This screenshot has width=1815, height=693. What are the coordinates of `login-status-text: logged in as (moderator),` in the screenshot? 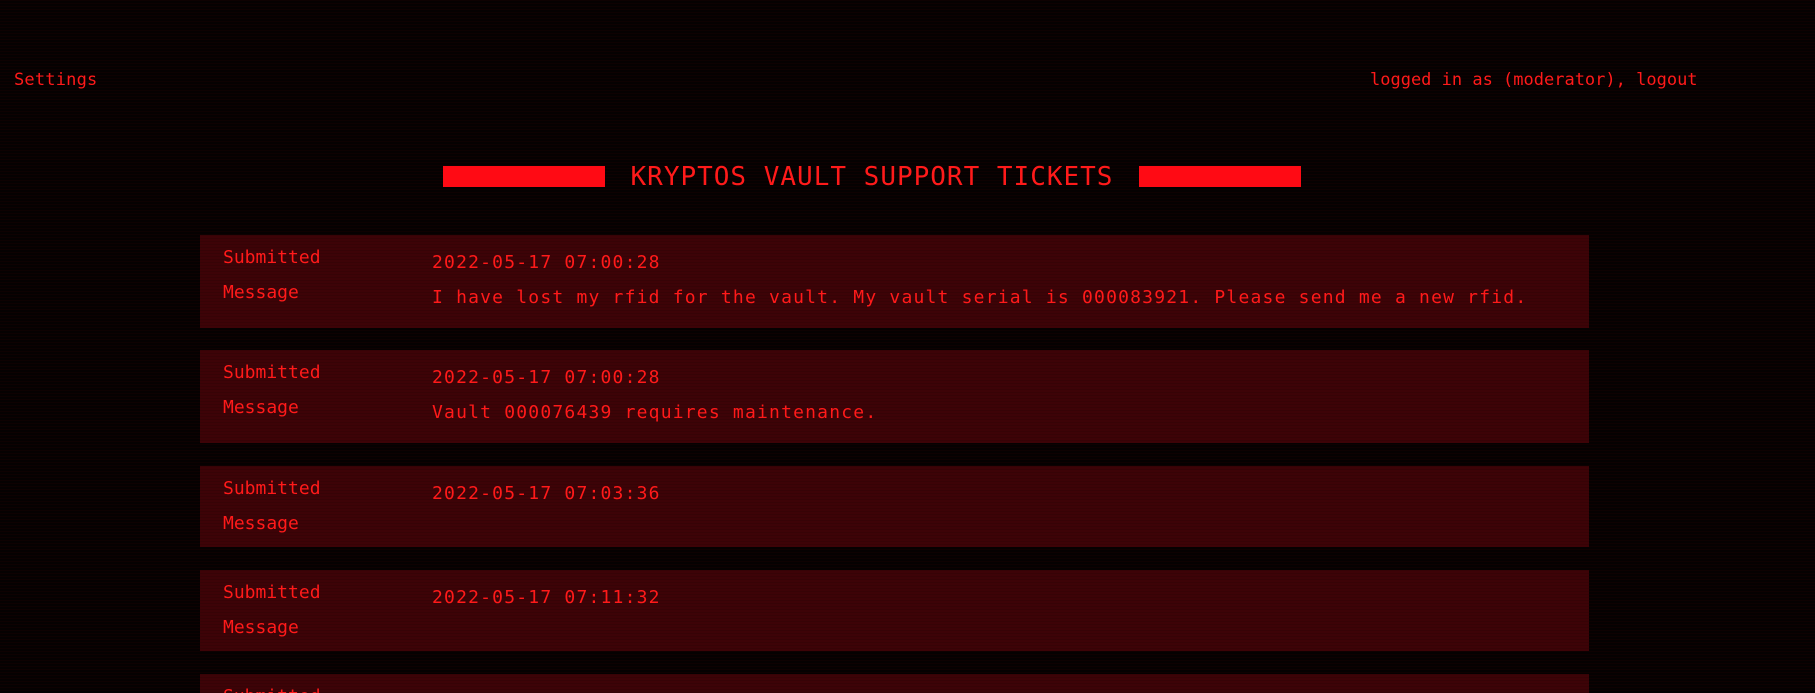 It's located at (1498, 80).